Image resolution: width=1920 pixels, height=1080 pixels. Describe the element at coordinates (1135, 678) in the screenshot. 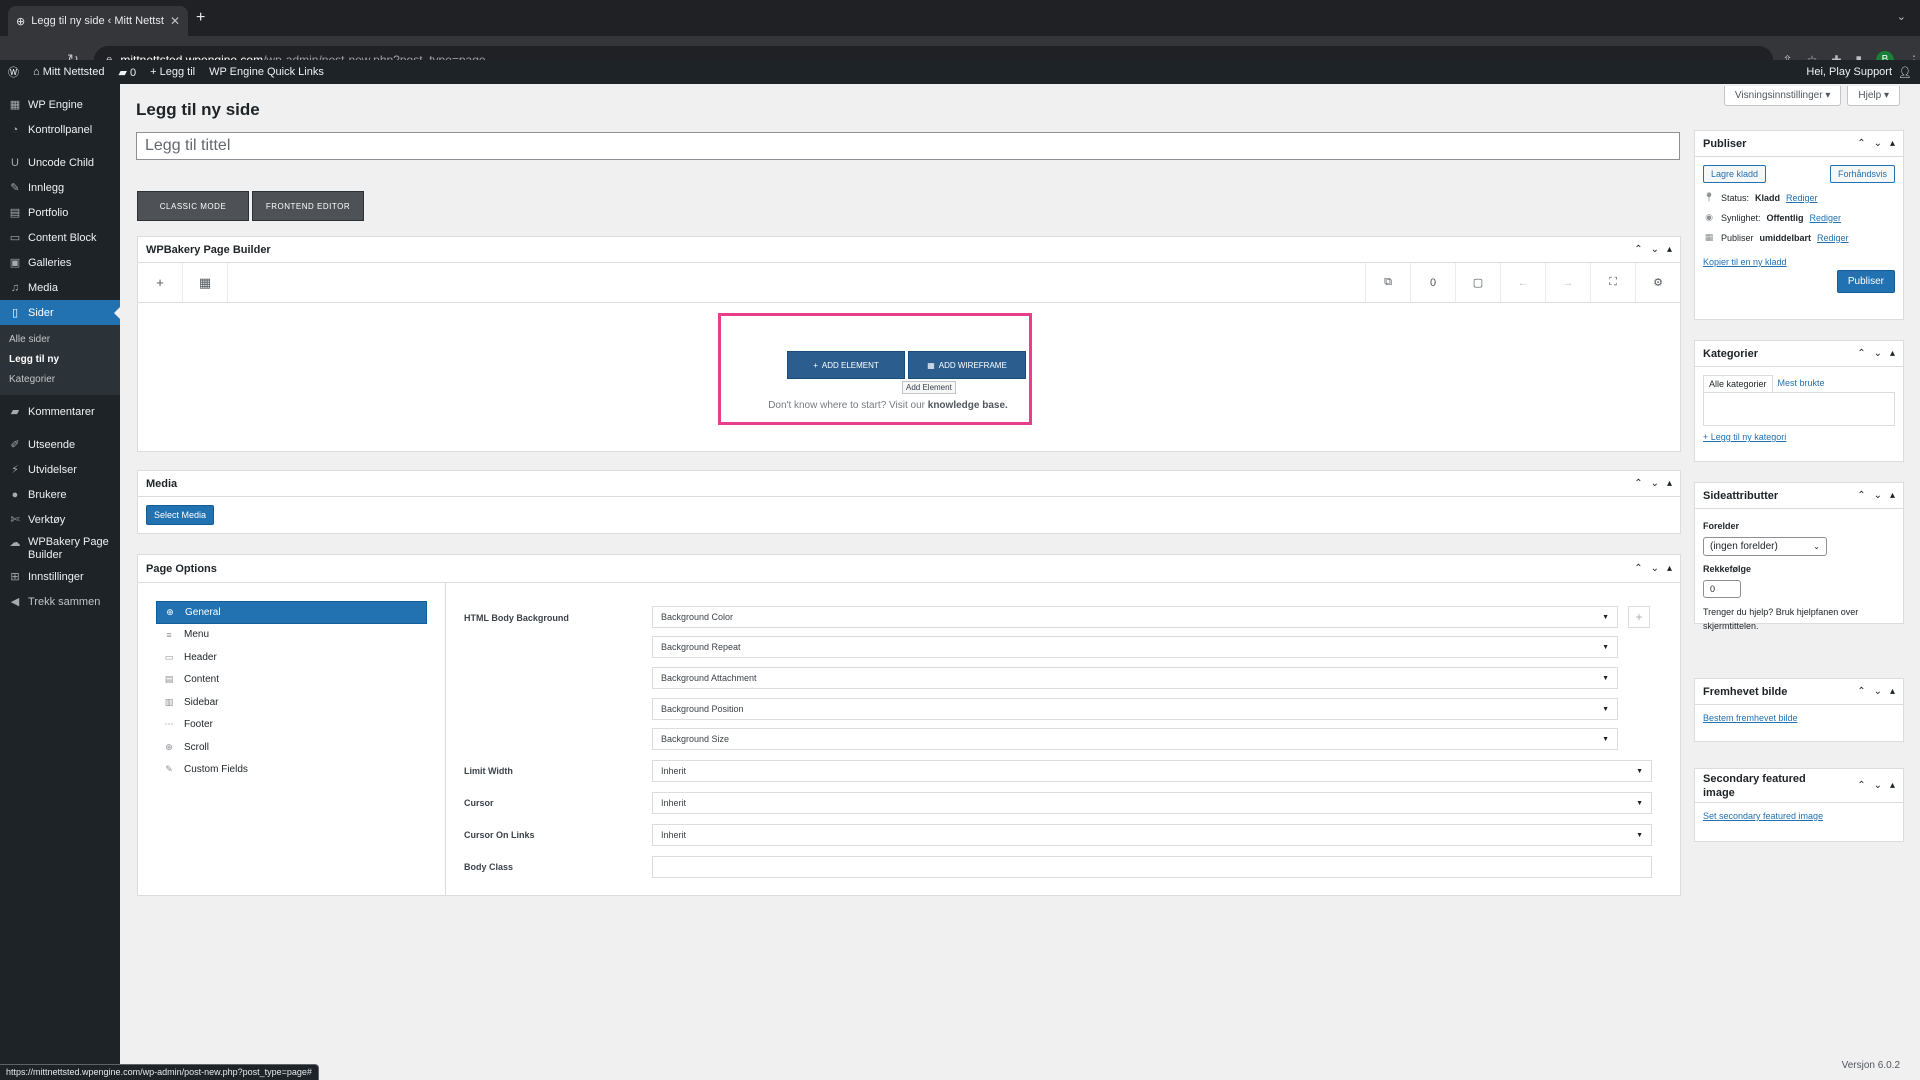

I see `background-attachment-select: Background Attachment ▼` at that location.